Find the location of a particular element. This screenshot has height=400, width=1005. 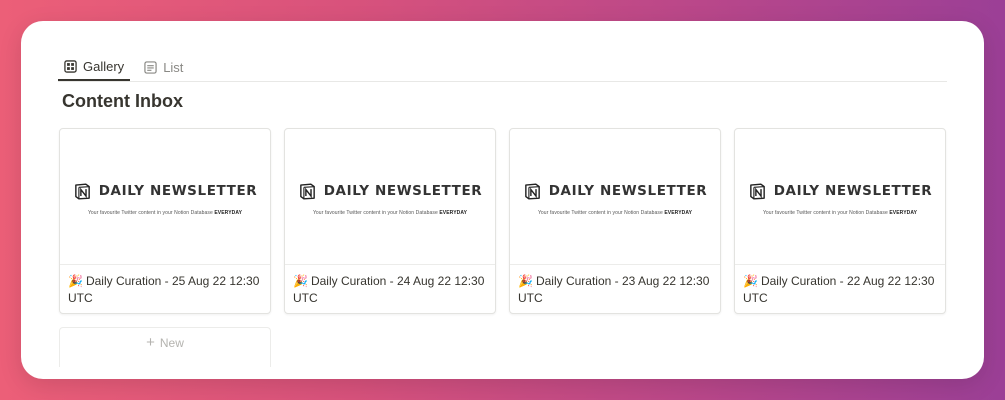

new-card-button: + New is located at coordinates (165, 347).